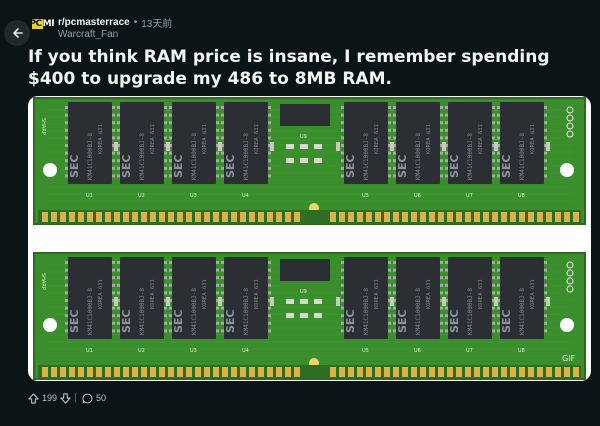 This screenshot has width=600, height=426. What do you see at coordinates (569, 358) in the screenshot?
I see `gif-badge: GIF` at bounding box center [569, 358].